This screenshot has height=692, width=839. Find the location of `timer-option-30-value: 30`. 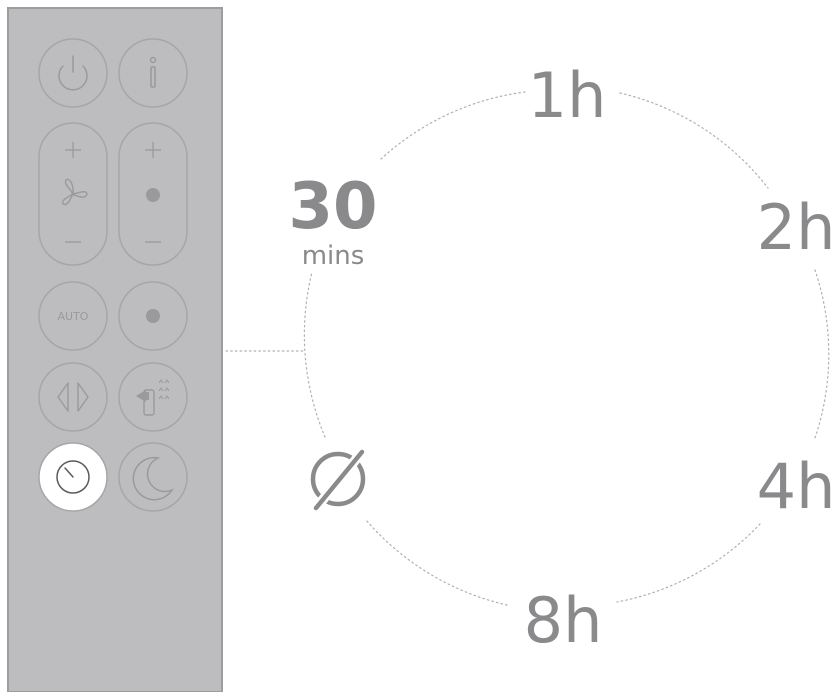

timer-option-30-value: 30 is located at coordinates (332, 207).